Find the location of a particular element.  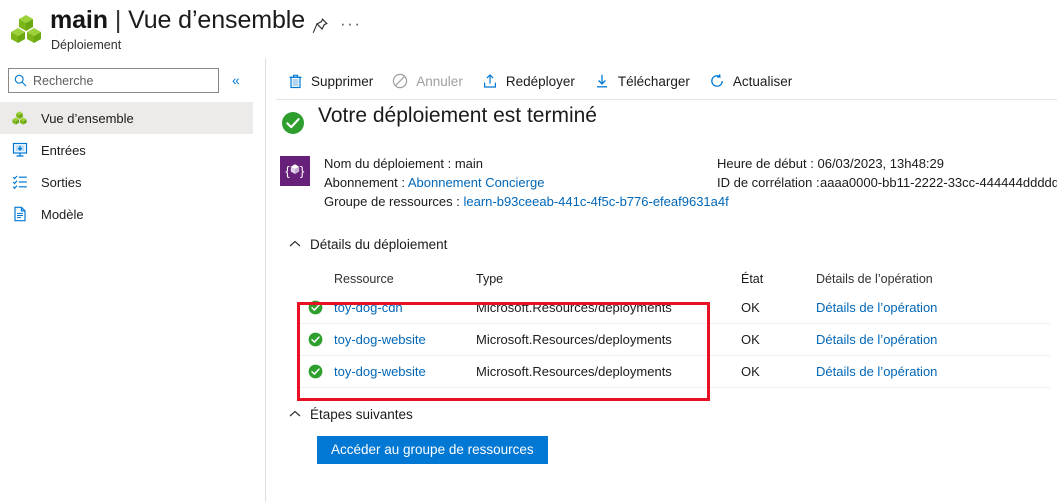

cancel-circle-icon is located at coordinates (400, 81).